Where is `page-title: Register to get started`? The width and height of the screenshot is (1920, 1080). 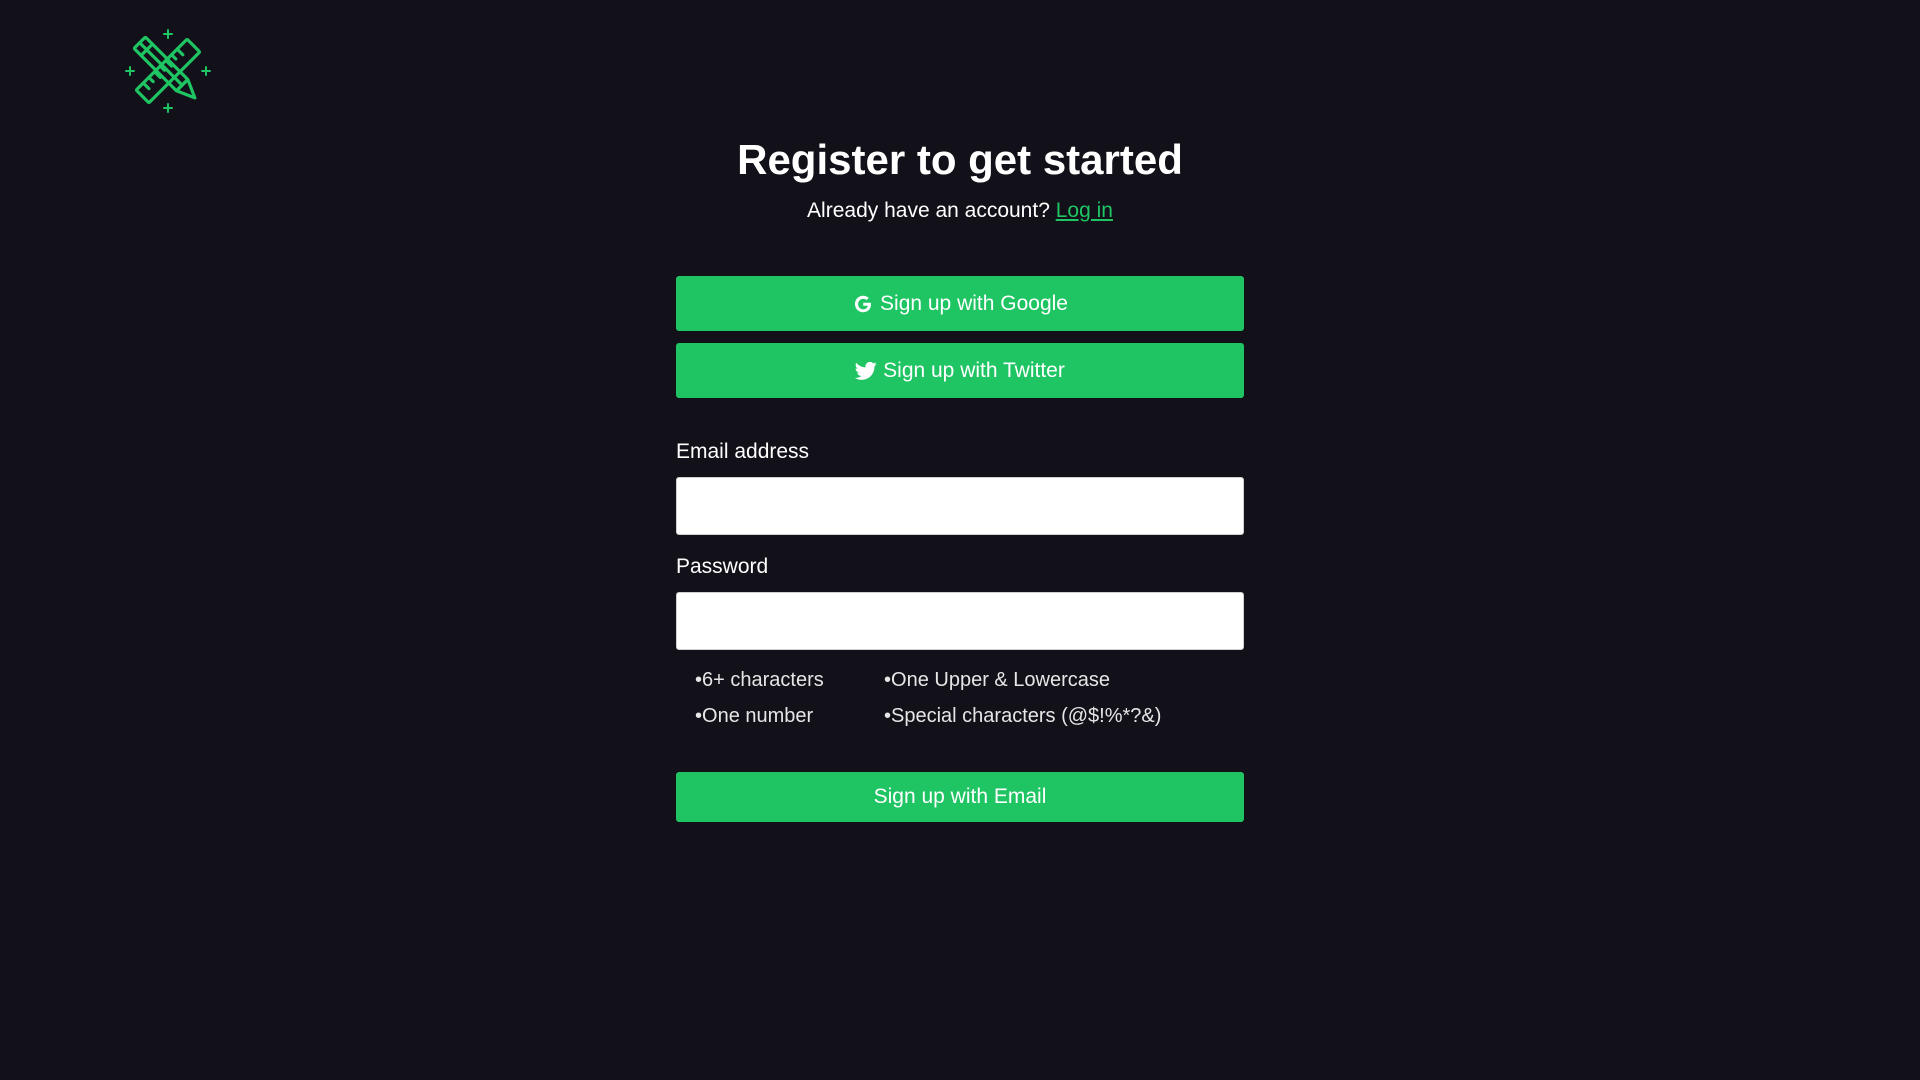
page-title: Register to get started is located at coordinates (960, 159).